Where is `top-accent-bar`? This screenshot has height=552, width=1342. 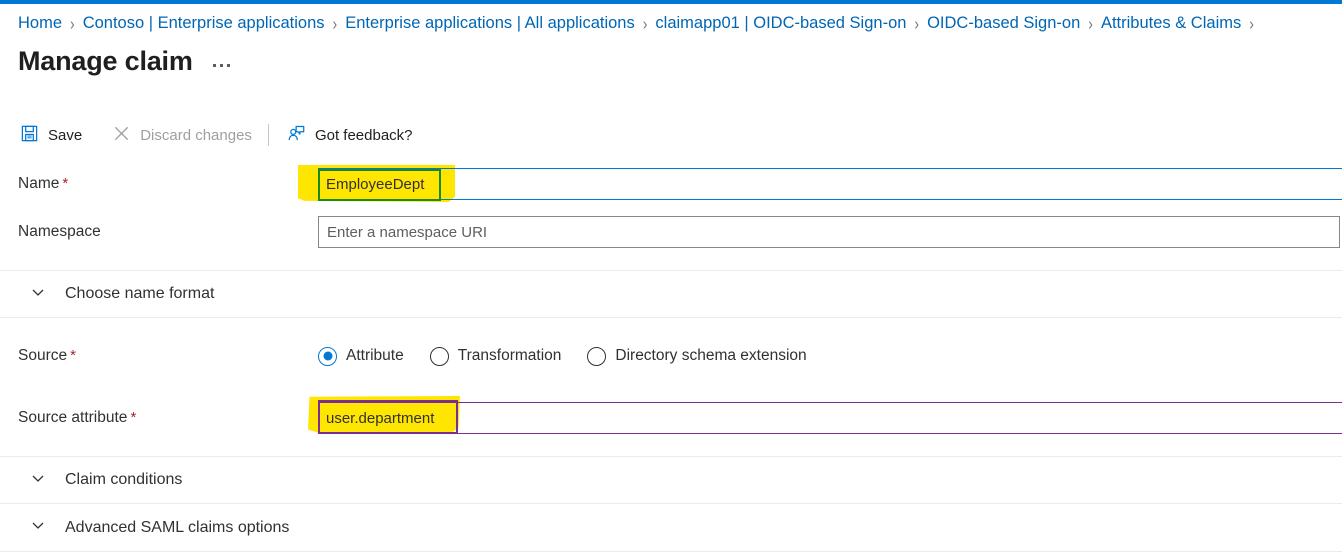 top-accent-bar is located at coordinates (671, 2).